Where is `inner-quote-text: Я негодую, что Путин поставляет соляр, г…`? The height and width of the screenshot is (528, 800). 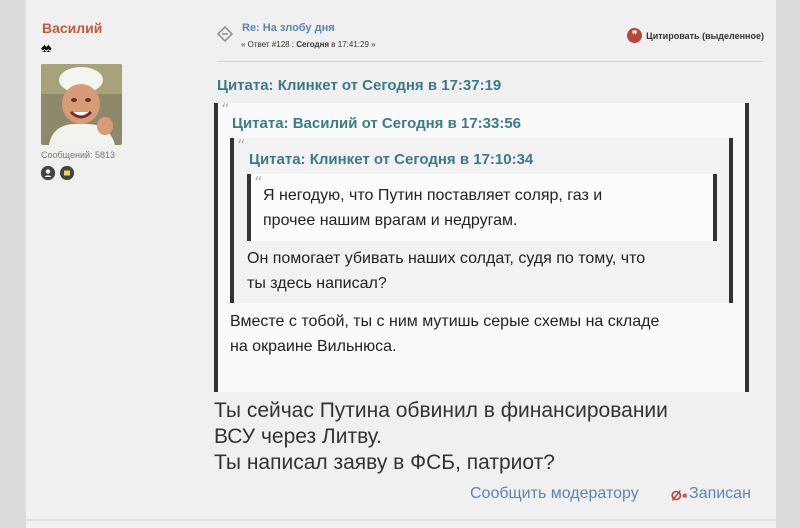
inner-quote-text: Я негодую, что Путин поставляет соляр, г… is located at coordinates (432, 208).